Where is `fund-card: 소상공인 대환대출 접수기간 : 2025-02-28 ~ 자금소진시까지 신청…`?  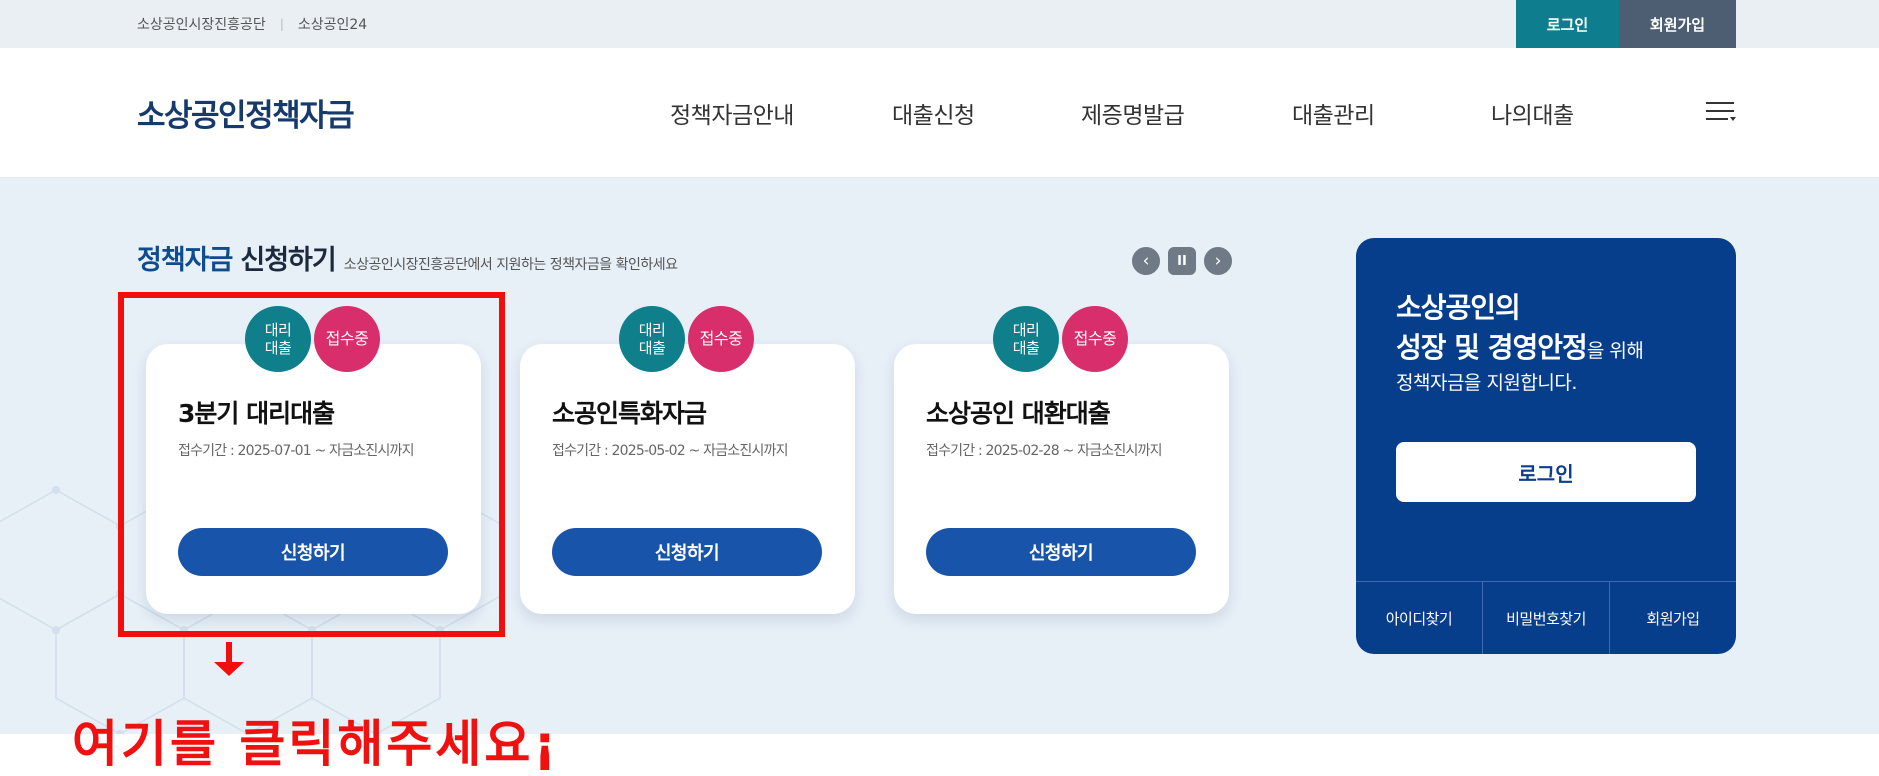
fund-card: 소상공인 대환대출 접수기간 : 2025-02-28 ~ 자금소진시까지 신청… is located at coordinates (1061, 479).